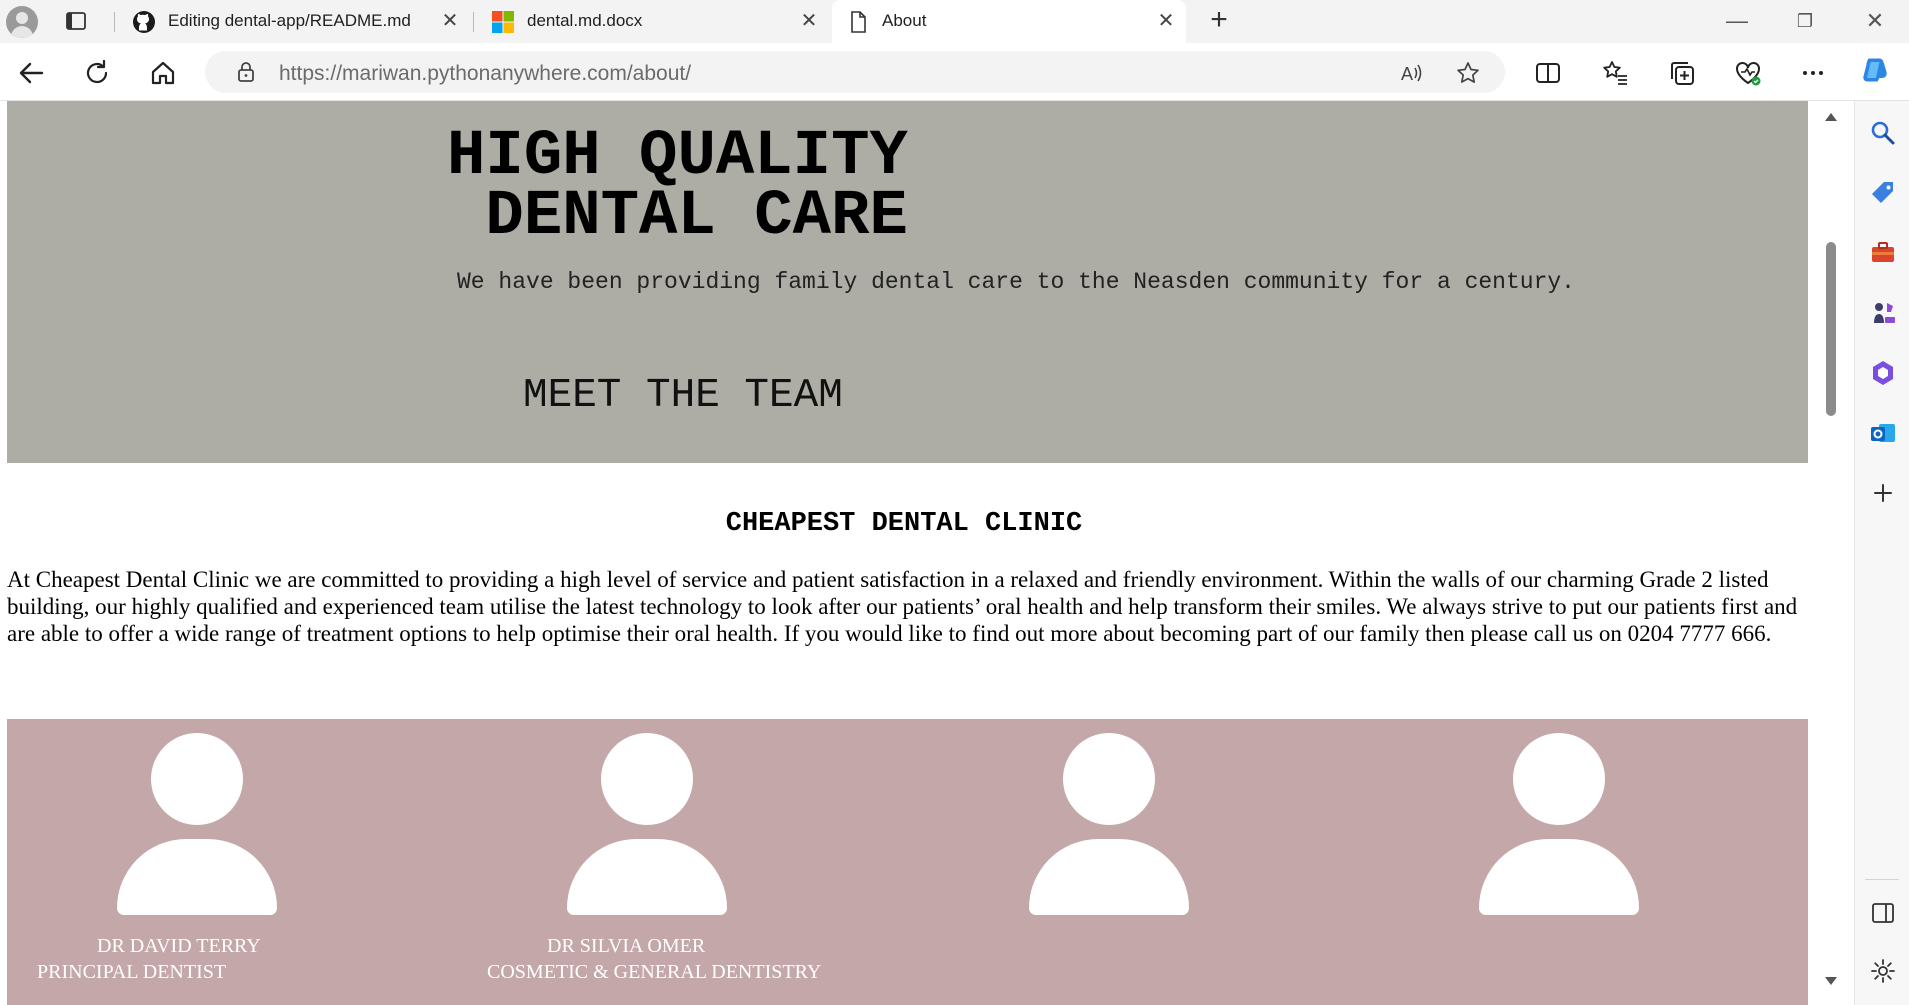 The image size is (1909, 1005). I want to click on team-member-card: DR DAVID TERRY PRINCIPAL DENTIST, so click(207, 862).